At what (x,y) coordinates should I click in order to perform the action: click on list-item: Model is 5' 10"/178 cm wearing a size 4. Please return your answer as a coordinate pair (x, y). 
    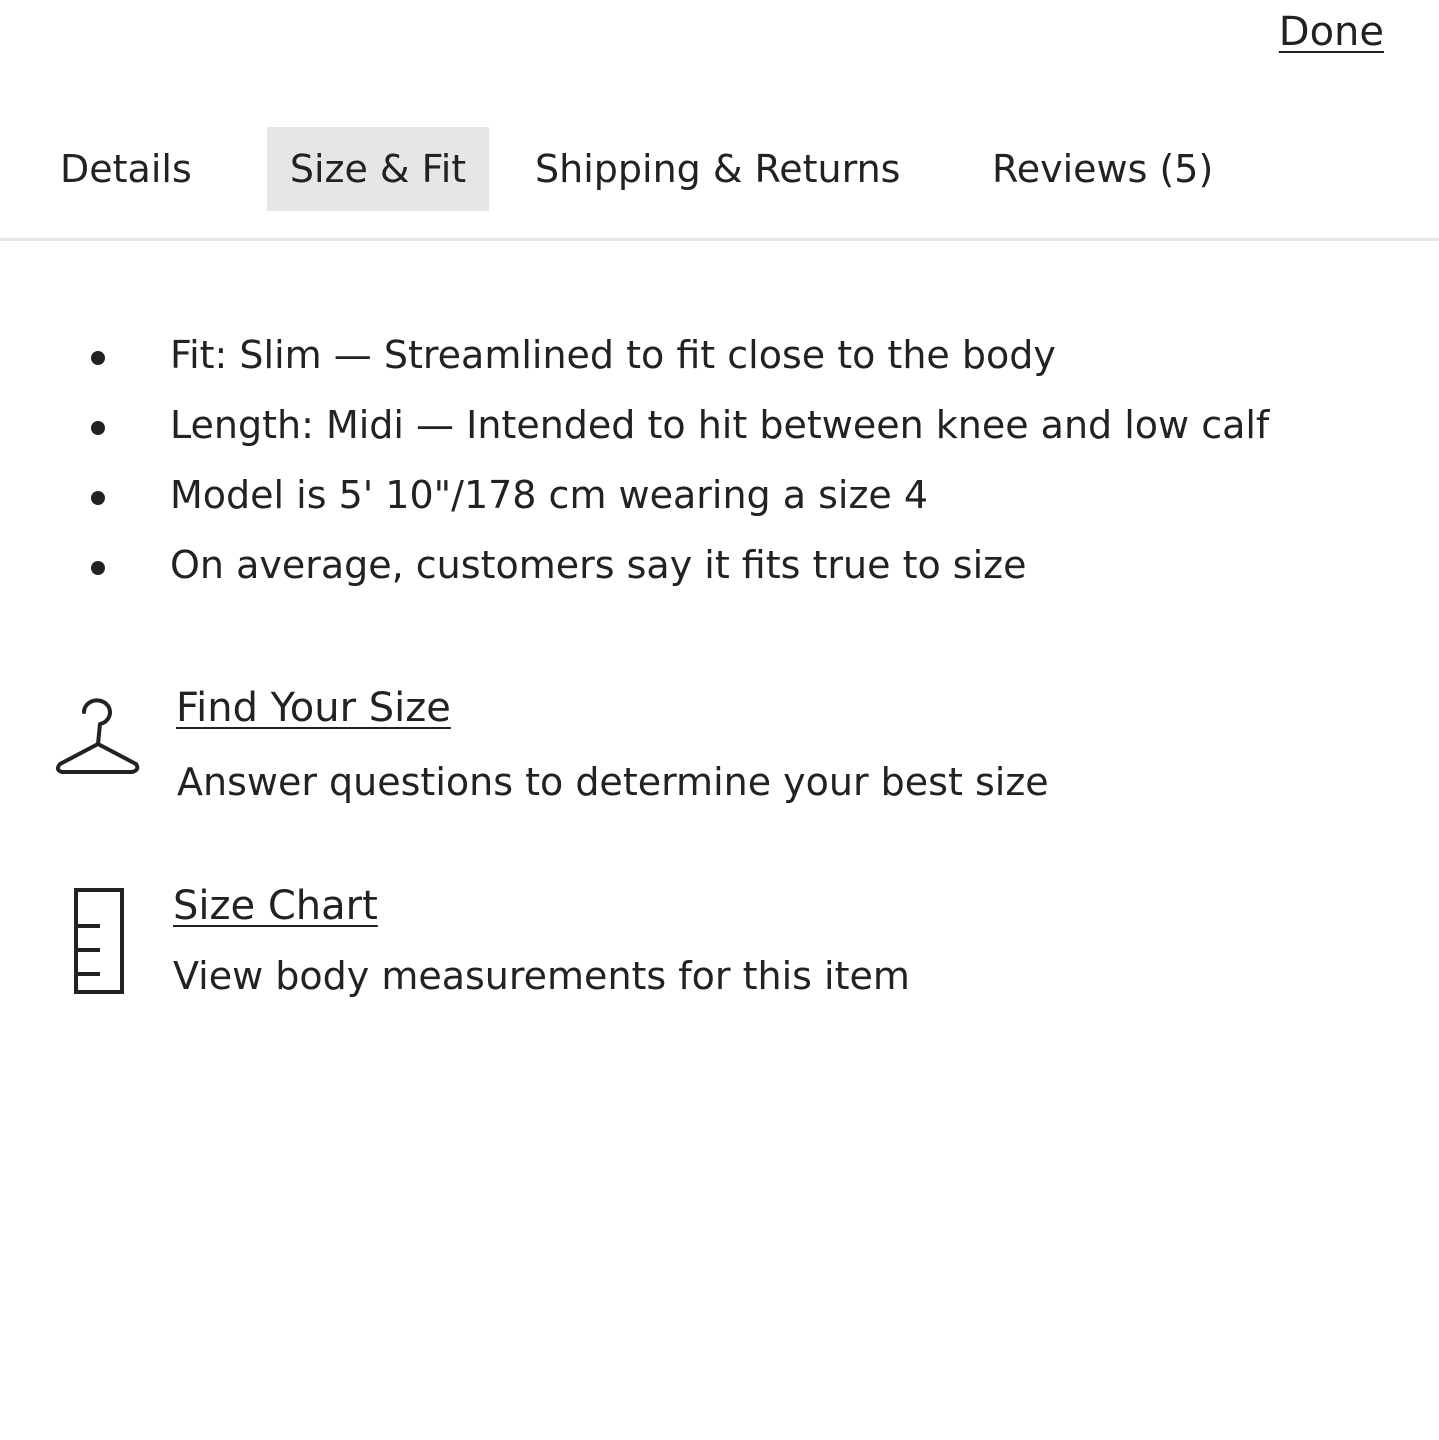
    Looking at the image, I should click on (719, 495).